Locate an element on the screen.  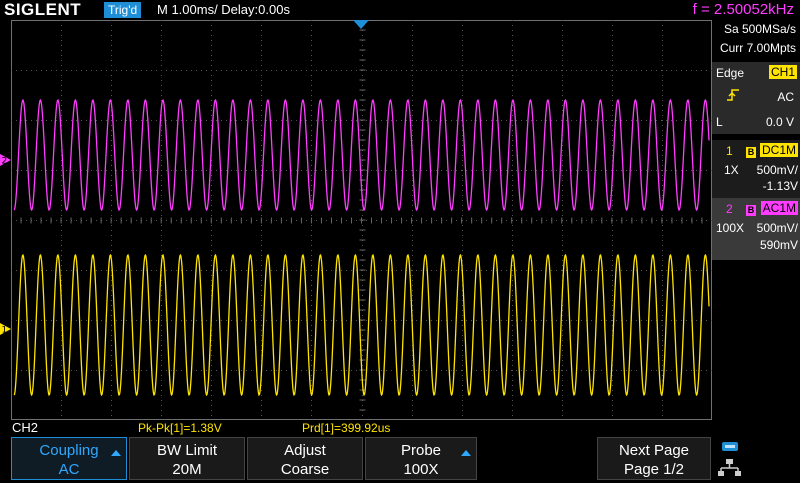
trigger-source: CH1 is located at coordinates (782, 72).